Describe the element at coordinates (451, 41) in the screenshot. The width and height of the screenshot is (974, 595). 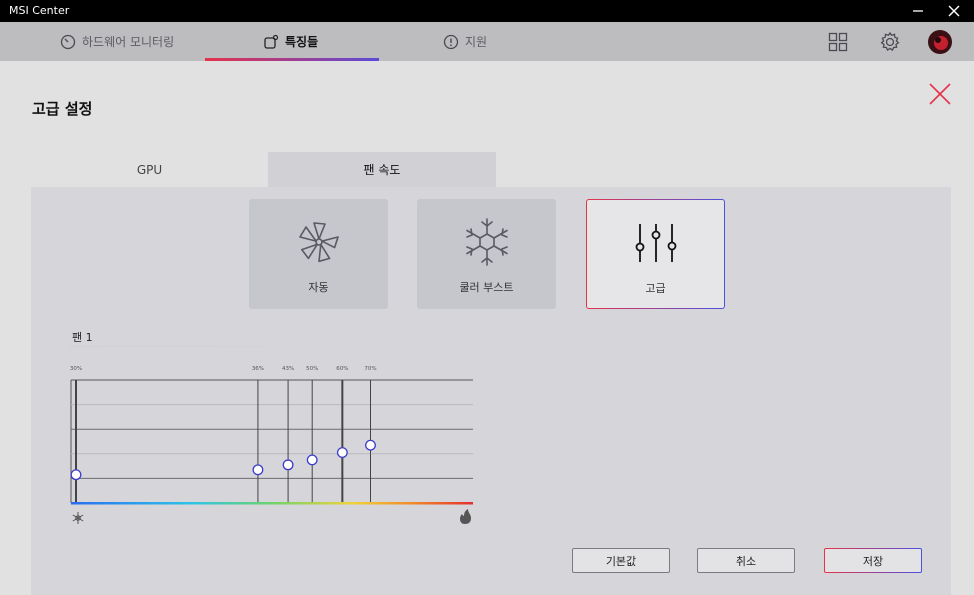
I see `info-icon` at that location.